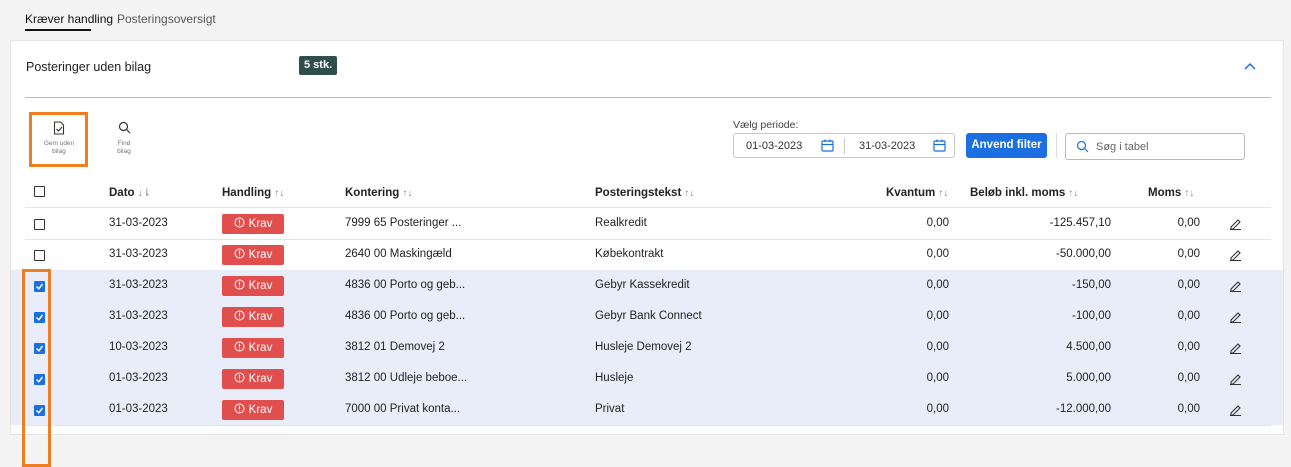  I want to click on cell-posteringstekst: Realkredit, so click(621, 223).